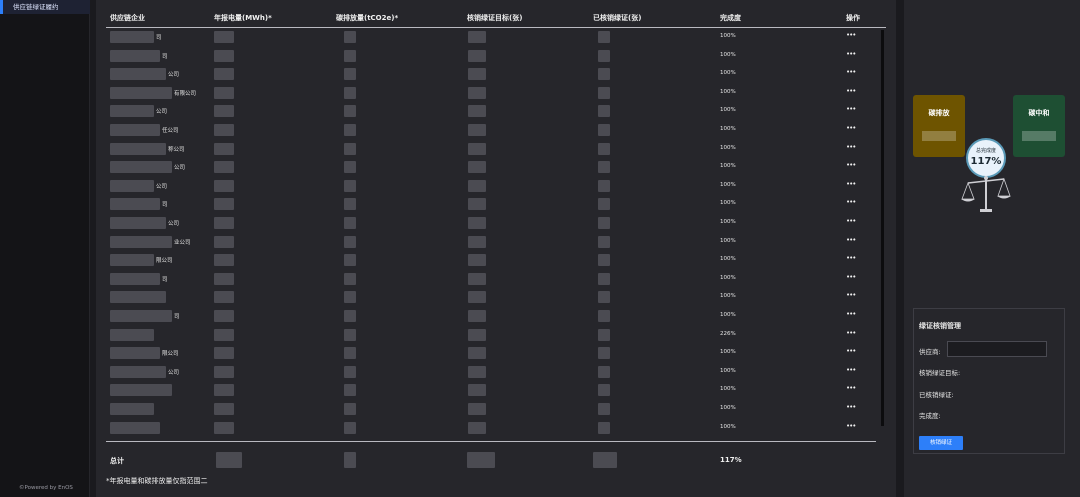 The image size is (1080, 497). I want to click on table-row: 称公司 100% •••, so click(493, 149).